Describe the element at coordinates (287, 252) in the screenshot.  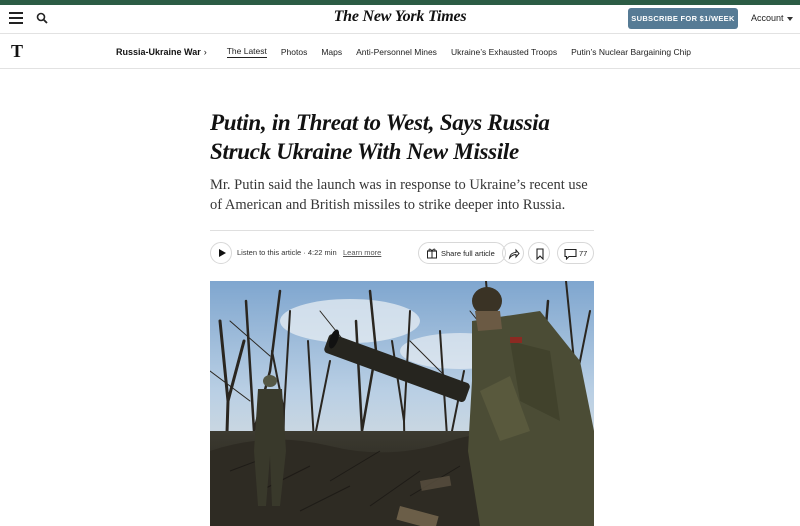
I see `listen-label: Listen to this article · 4:22 min` at that location.